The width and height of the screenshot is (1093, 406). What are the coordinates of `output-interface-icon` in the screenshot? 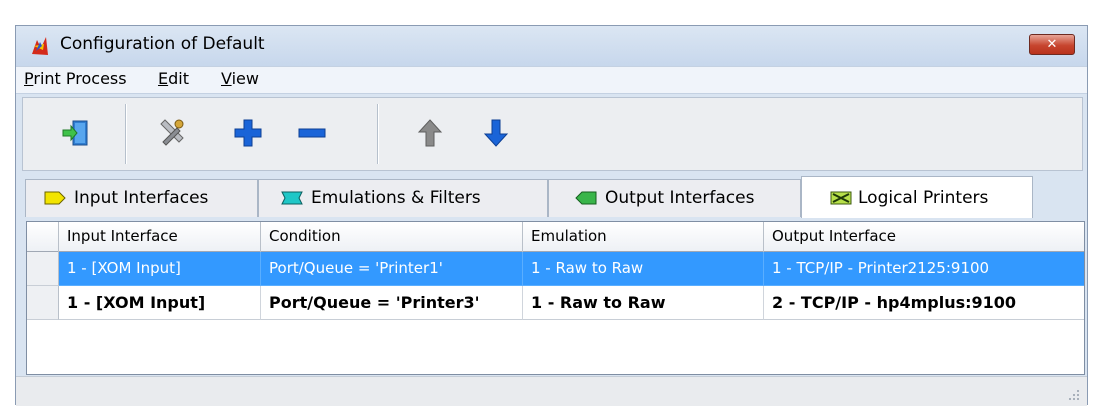 It's located at (586, 198).